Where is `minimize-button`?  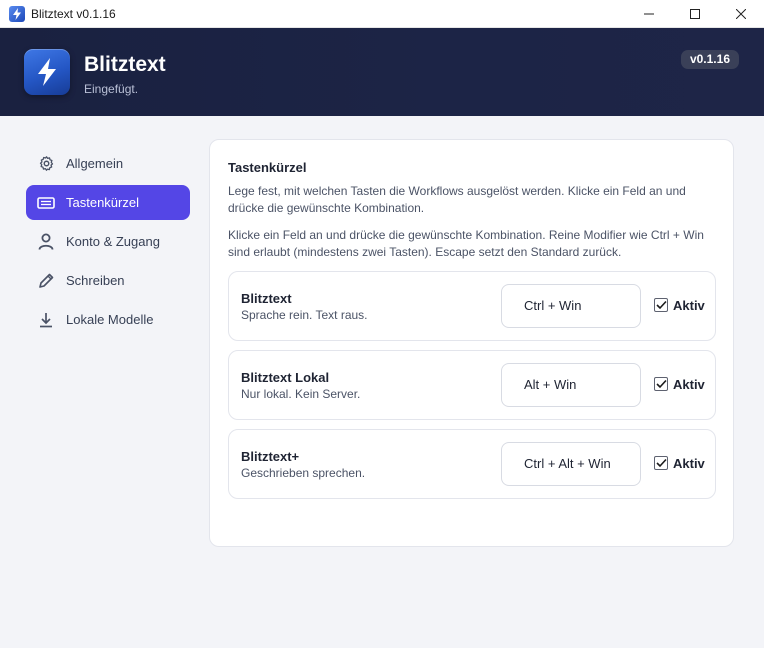
minimize-button is located at coordinates (649, 14).